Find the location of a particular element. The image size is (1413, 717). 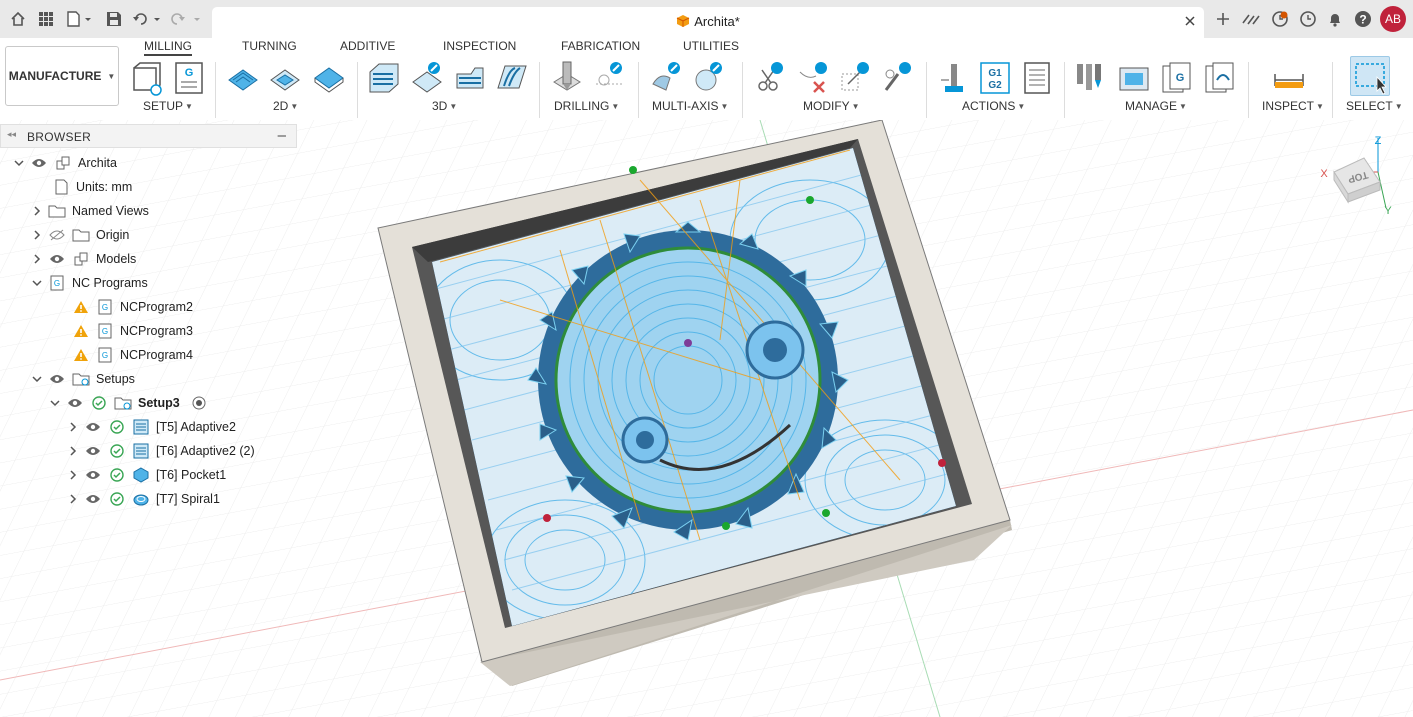

minimize-browser-icon: – is located at coordinates (282, 135).